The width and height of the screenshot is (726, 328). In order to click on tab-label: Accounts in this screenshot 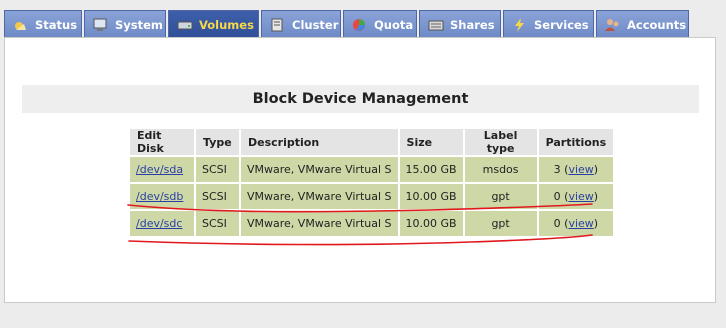, I will do `click(657, 24)`.